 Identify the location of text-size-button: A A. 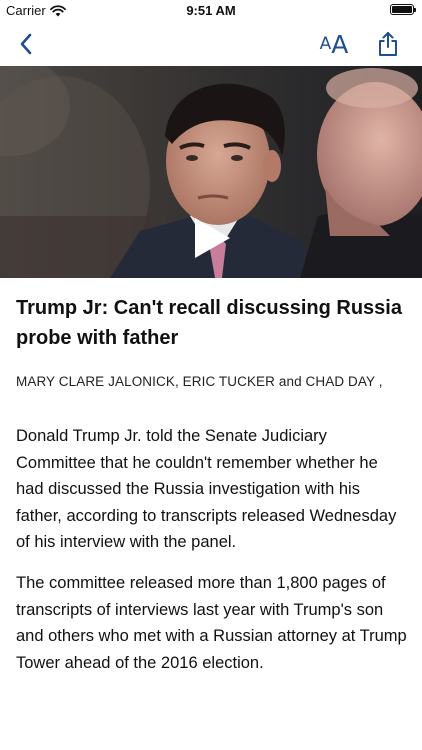
(334, 44).